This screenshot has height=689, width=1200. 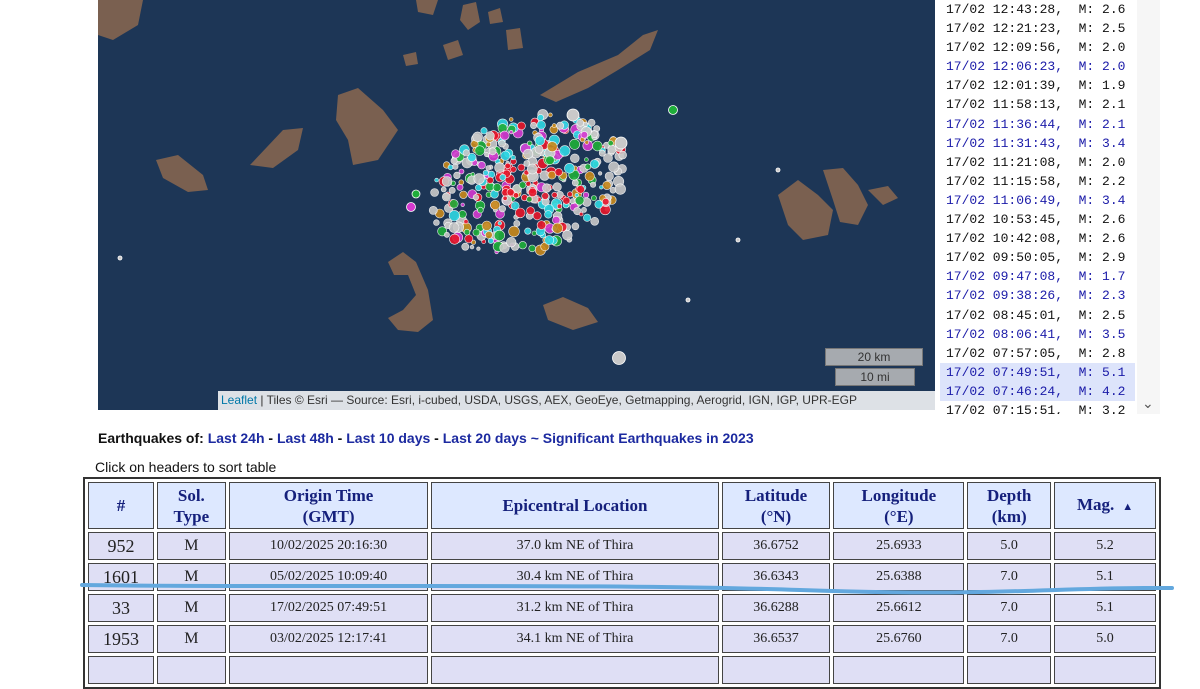 What do you see at coordinates (236, 438) in the screenshot?
I see `filter-last-24h-link: Last 24h` at bounding box center [236, 438].